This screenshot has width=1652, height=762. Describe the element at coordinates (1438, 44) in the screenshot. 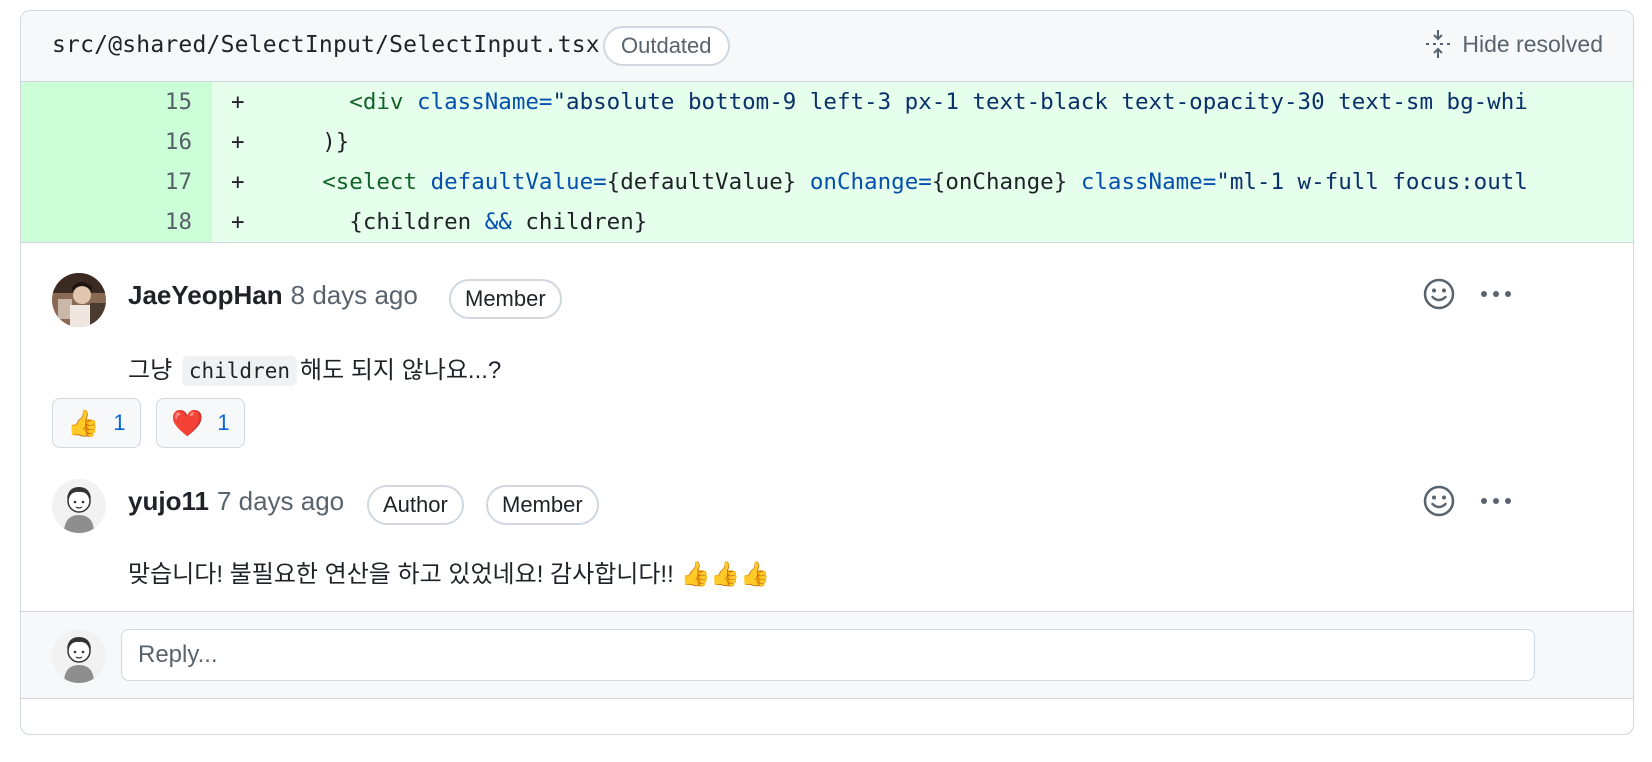

I see `fold-icon` at that location.